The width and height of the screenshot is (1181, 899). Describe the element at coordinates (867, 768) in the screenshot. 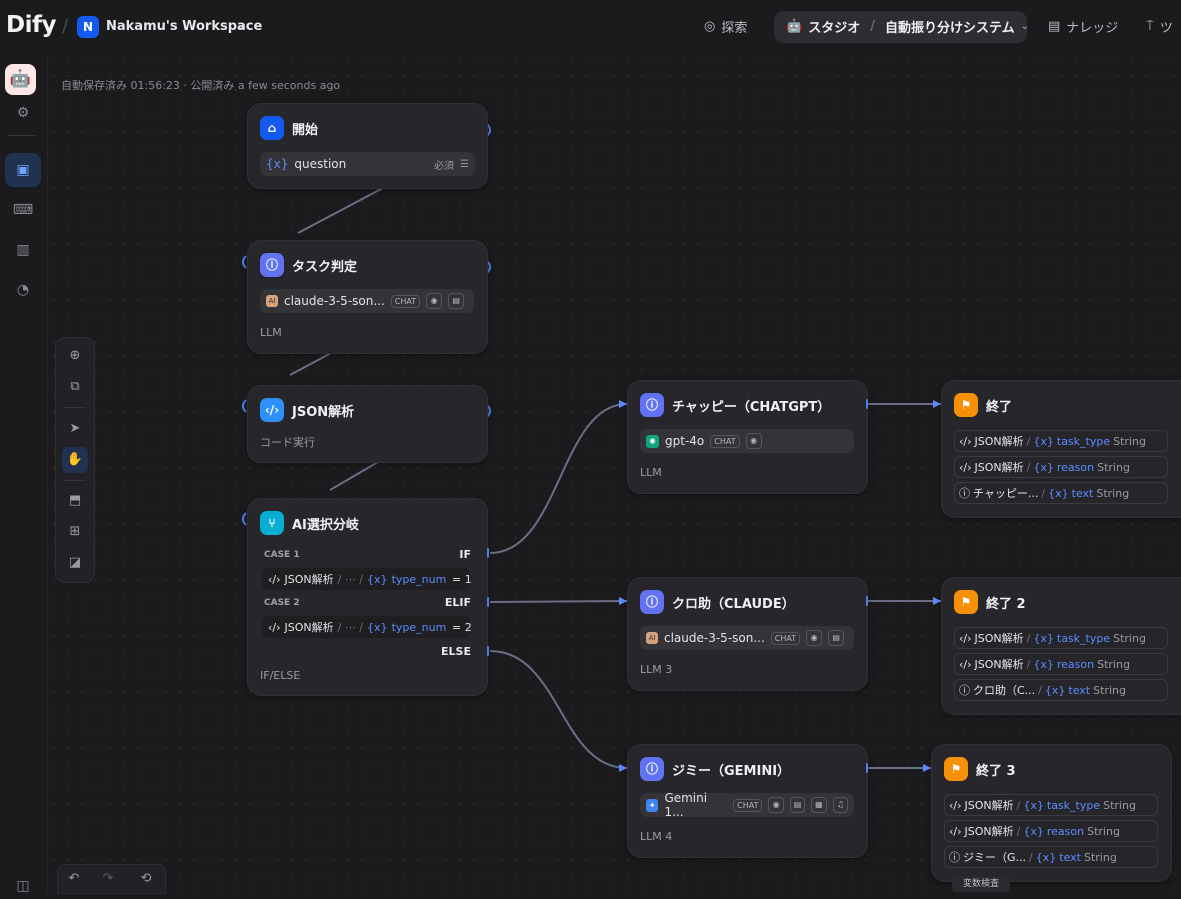

I see `handle-gemini-out` at that location.